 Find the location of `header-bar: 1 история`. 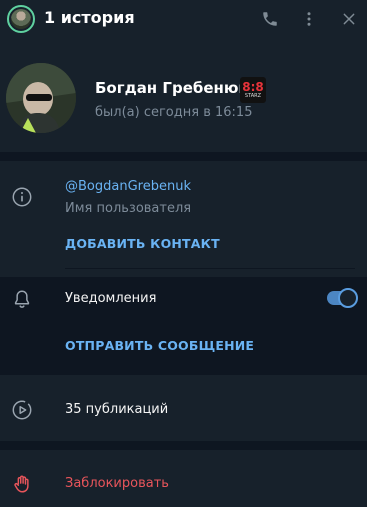

header-bar: 1 история is located at coordinates (183, 19).